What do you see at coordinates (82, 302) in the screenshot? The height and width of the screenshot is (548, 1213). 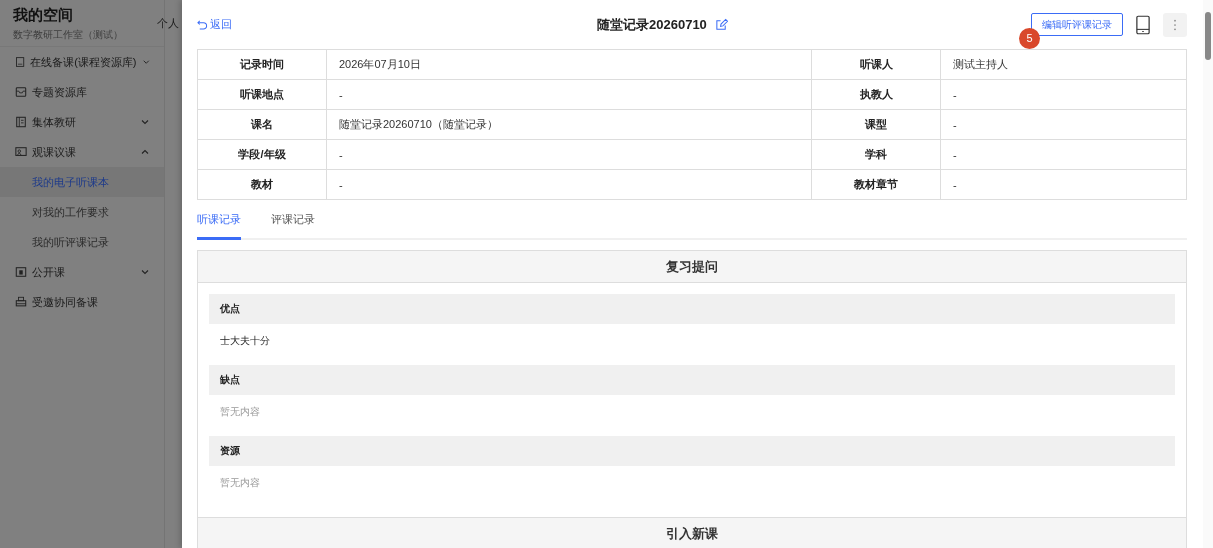 I see `sidebar-item: 受邀协同备课` at bounding box center [82, 302].